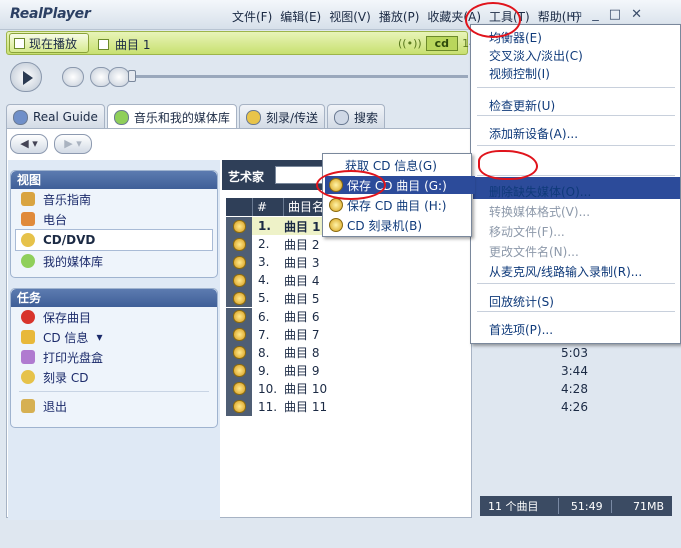  What do you see at coordinates (281, 116) in the screenshot?
I see `tab-burn-transfer: 刻录/传送` at bounding box center [281, 116].